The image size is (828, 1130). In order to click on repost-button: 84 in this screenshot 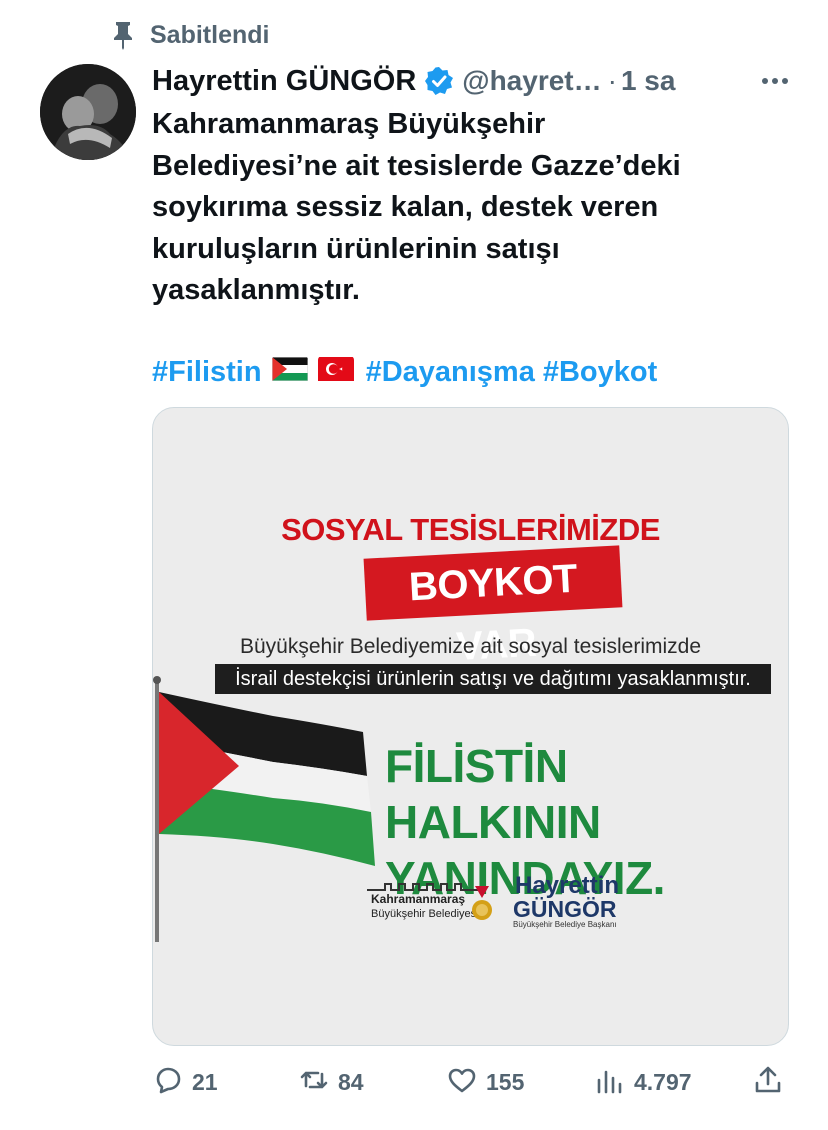, I will do `click(331, 1082)`.